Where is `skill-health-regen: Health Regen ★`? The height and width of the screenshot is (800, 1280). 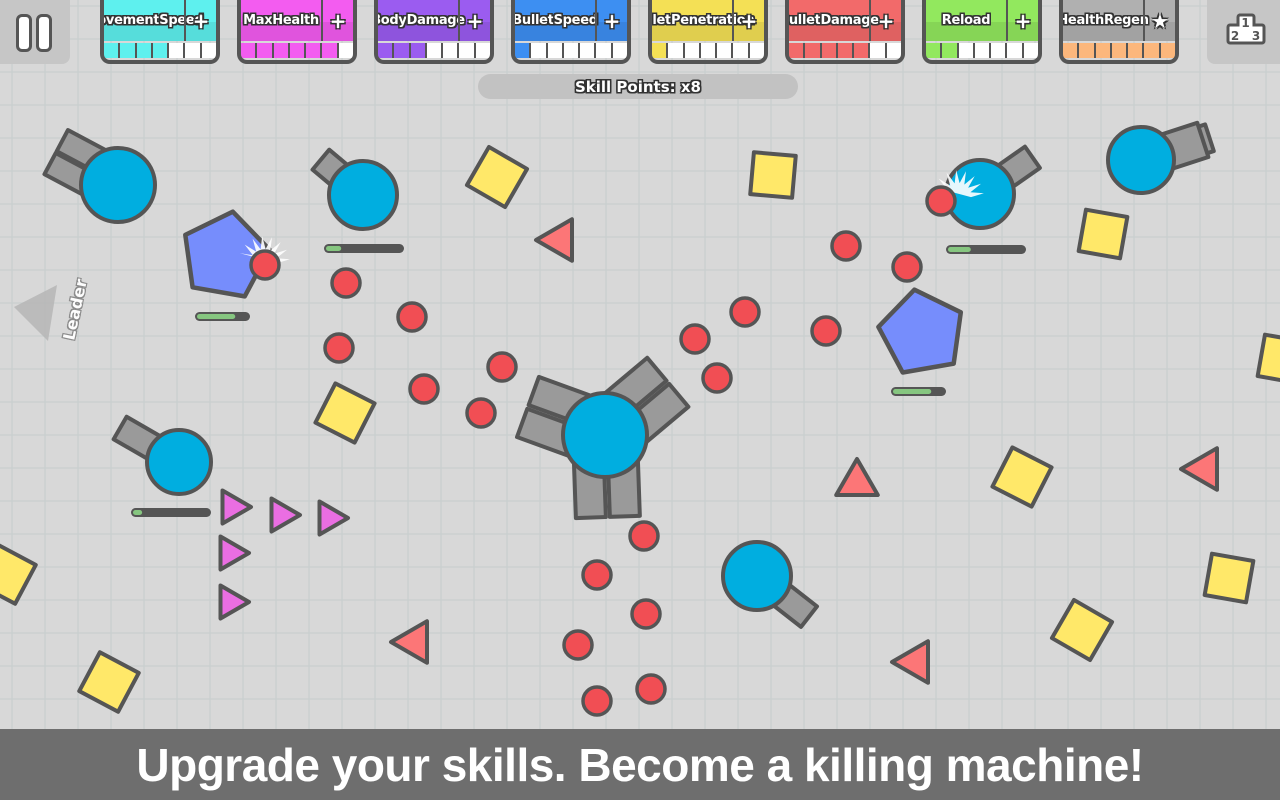 skill-health-regen: Health Regen ★ is located at coordinates (1119, 32).